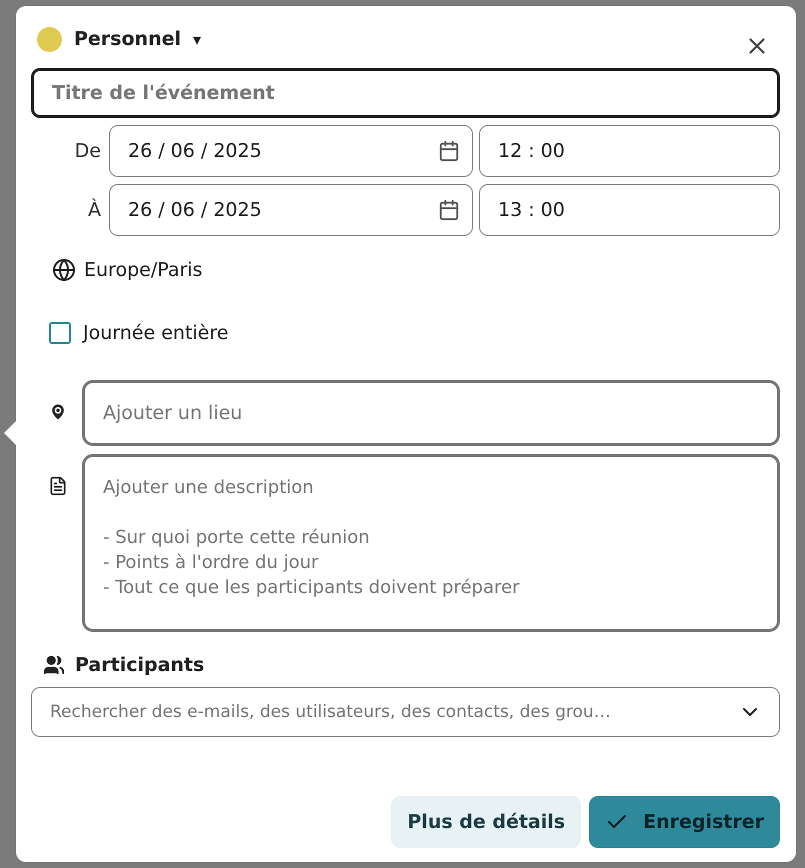 This screenshot has width=805, height=868. What do you see at coordinates (155, 333) in the screenshot?
I see `all-day-label: Journée entière` at bounding box center [155, 333].